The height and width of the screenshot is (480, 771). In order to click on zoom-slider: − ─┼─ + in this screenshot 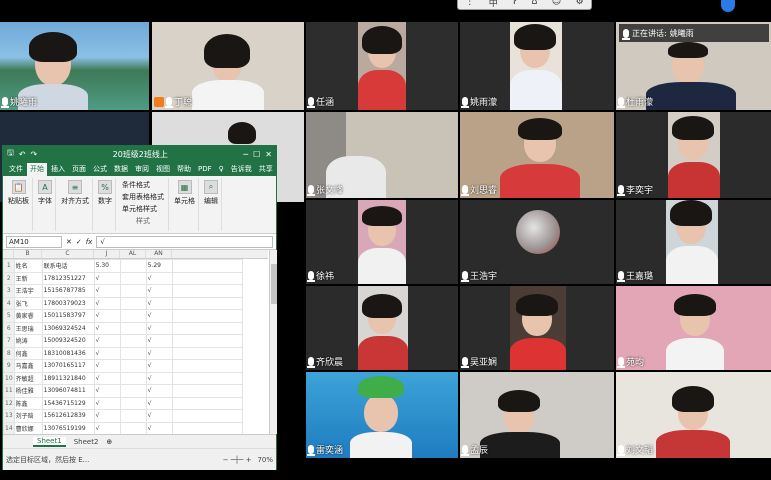, I will do `click(237, 460)`.